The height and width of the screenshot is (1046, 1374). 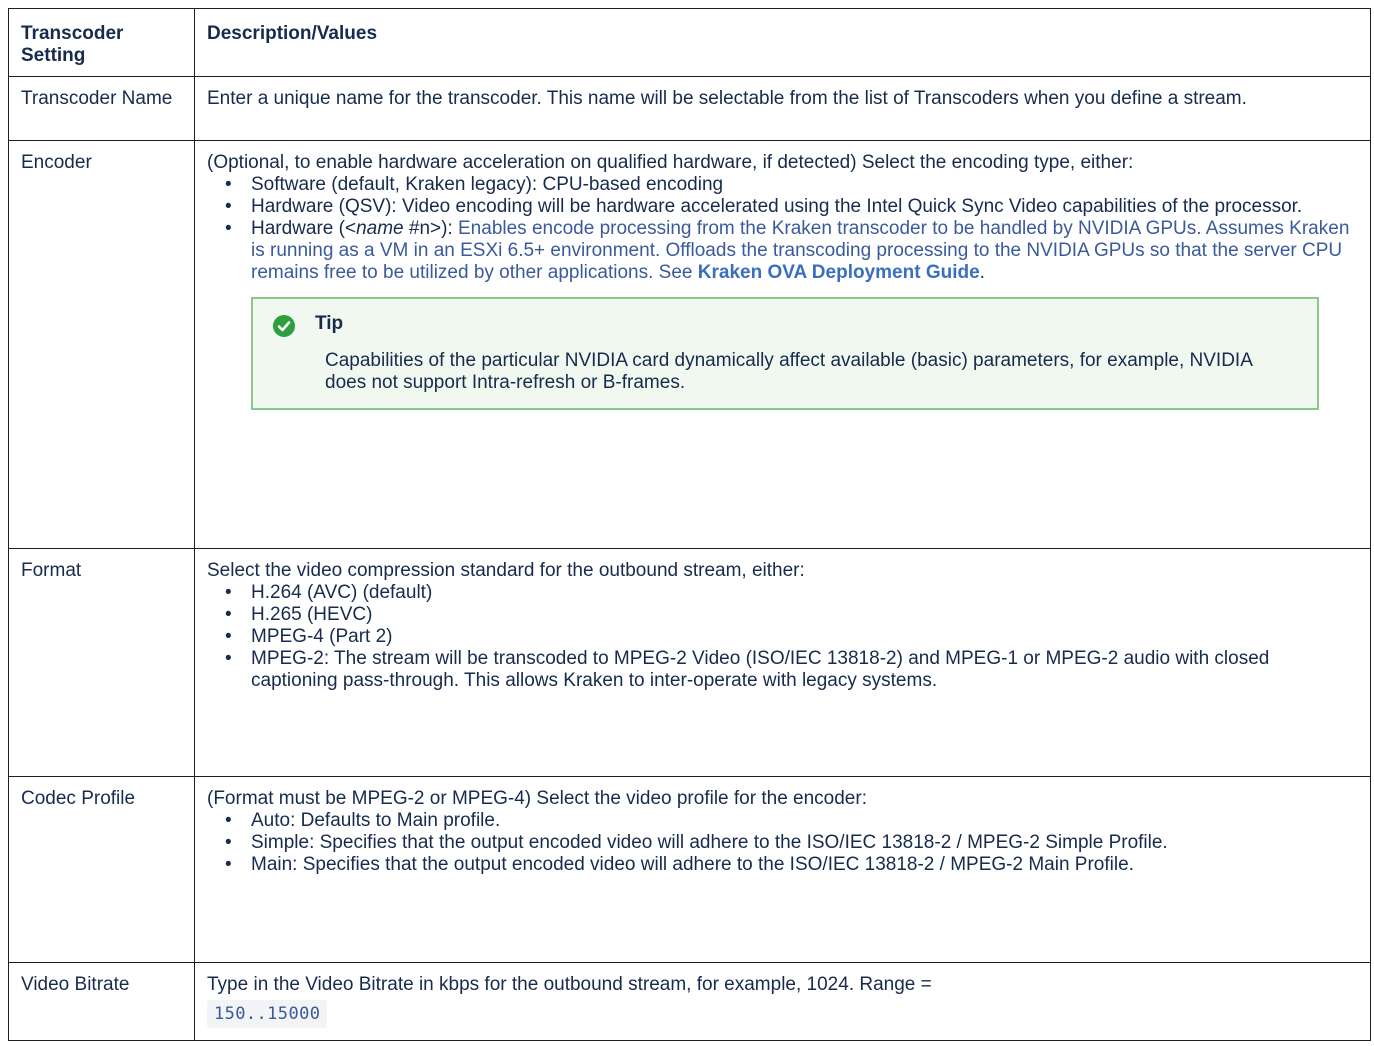 What do you see at coordinates (785, 324) in the screenshot?
I see `tip-header: Tip` at bounding box center [785, 324].